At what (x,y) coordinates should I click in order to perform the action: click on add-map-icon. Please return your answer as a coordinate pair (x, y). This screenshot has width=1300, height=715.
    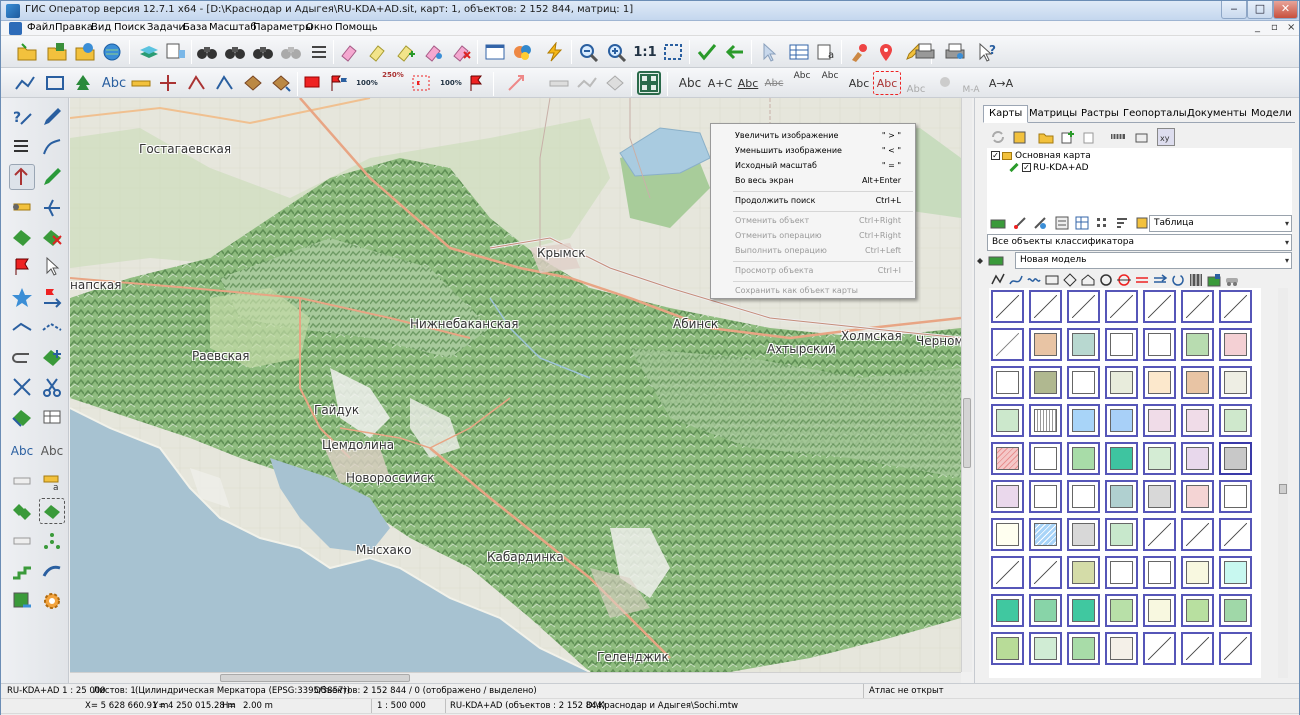
    Looking at the image, I should click on (1068, 137).